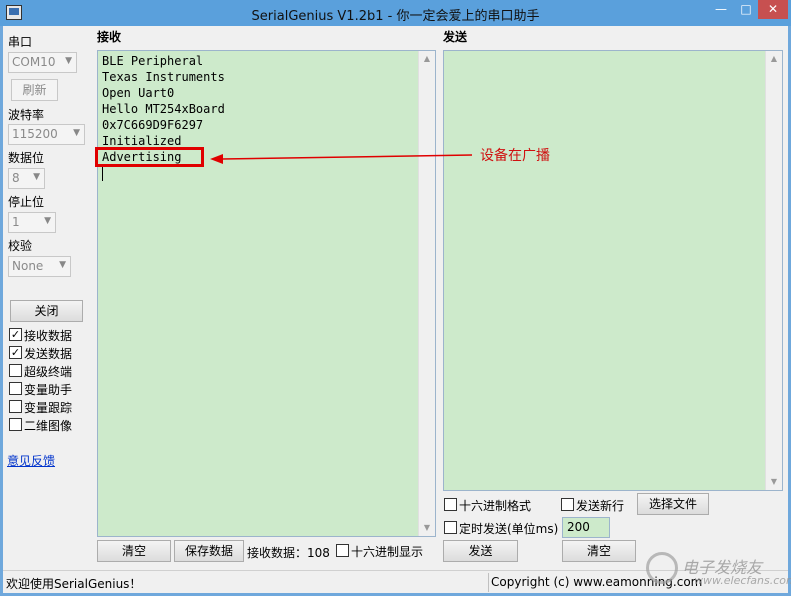 Image resolution: width=791 pixels, height=596 pixels. Describe the element at coordinates (48, 390) in the screenshot. I see `checkbox-label: 变量助手` at that location.